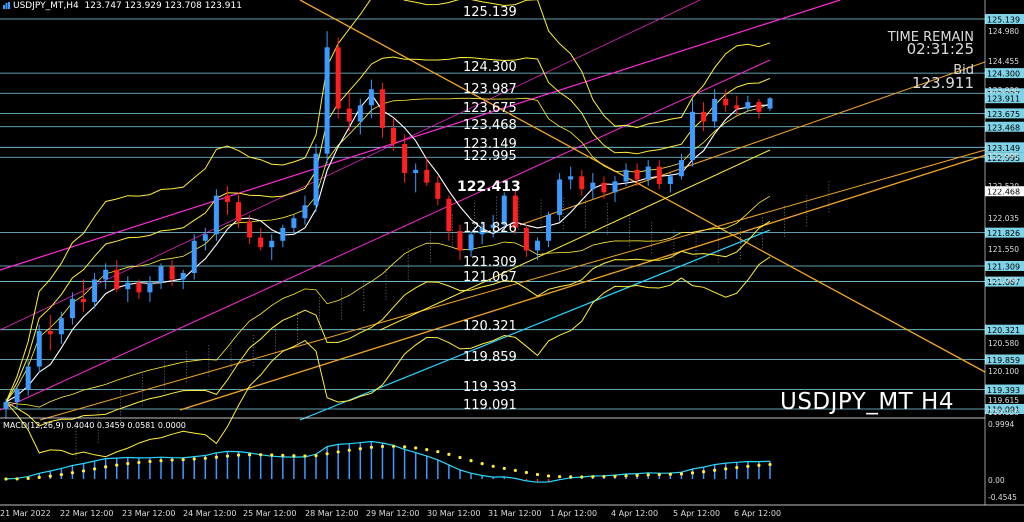  I want to click on level-tag-text: 120.321, so click(1003, 330).